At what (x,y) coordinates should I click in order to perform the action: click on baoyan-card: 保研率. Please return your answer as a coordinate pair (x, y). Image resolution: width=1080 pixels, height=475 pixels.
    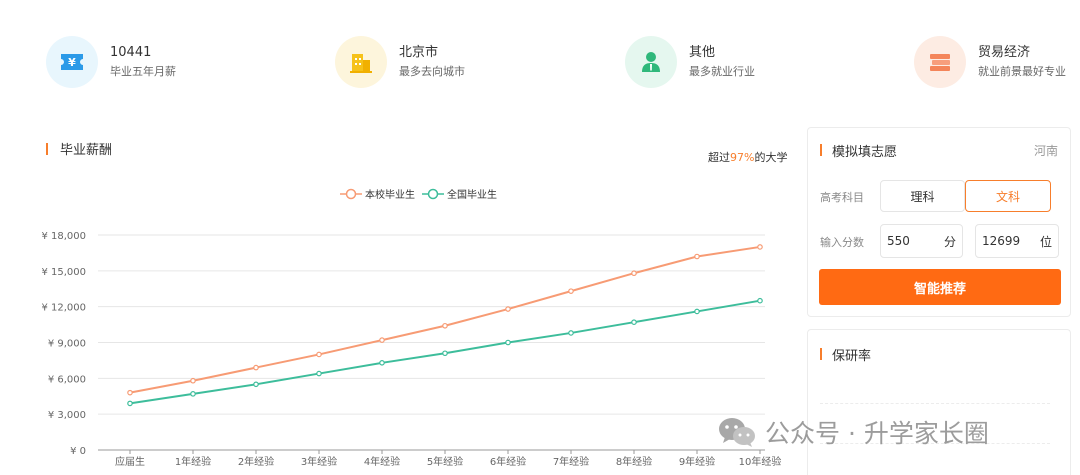
    Looking at the image, I should click on (939, 402).